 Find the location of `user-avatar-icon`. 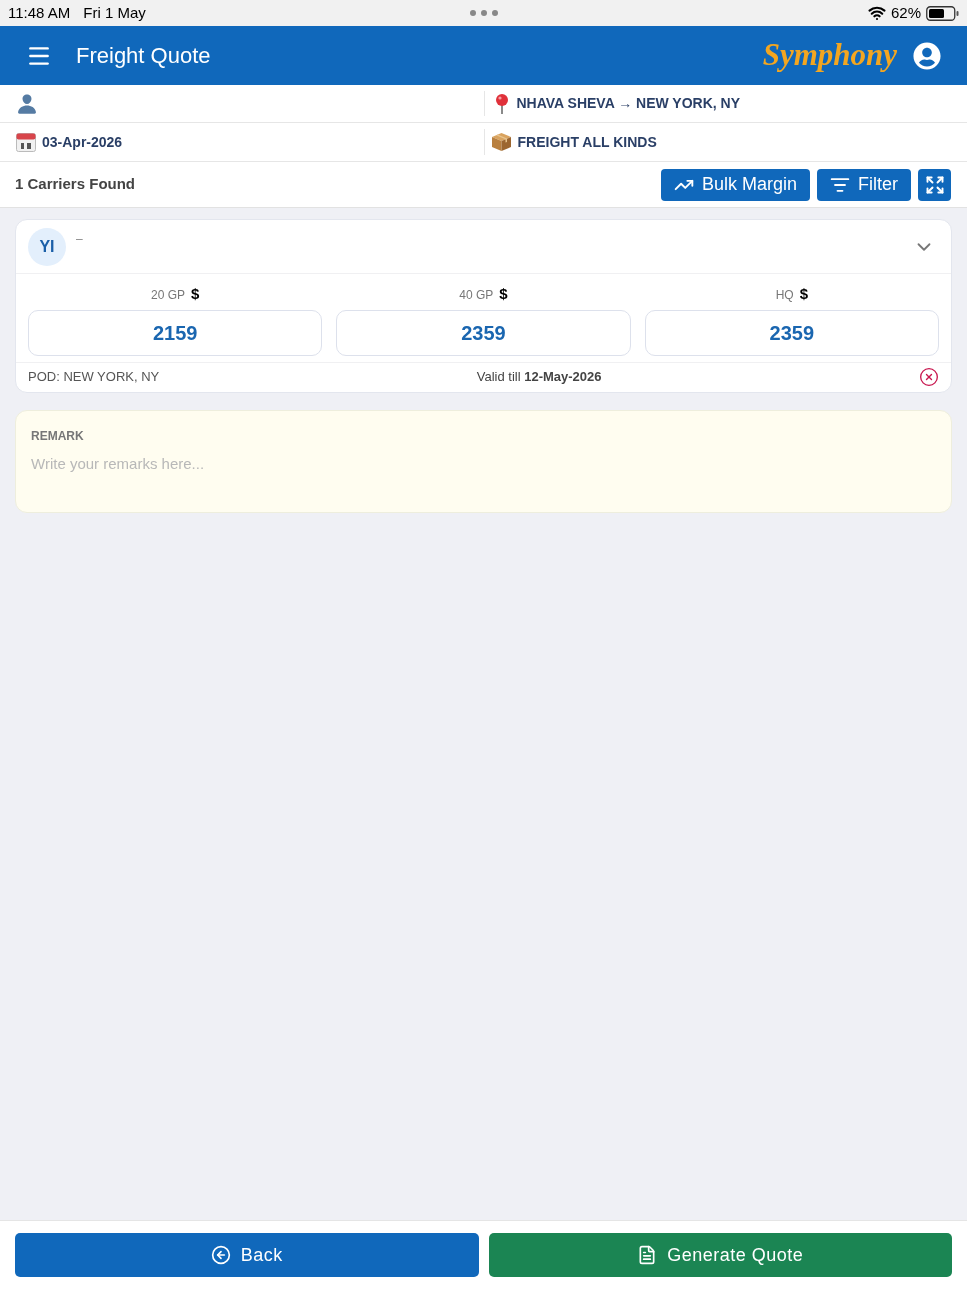

user-avatar-icon is located at coordinates (927, 55).